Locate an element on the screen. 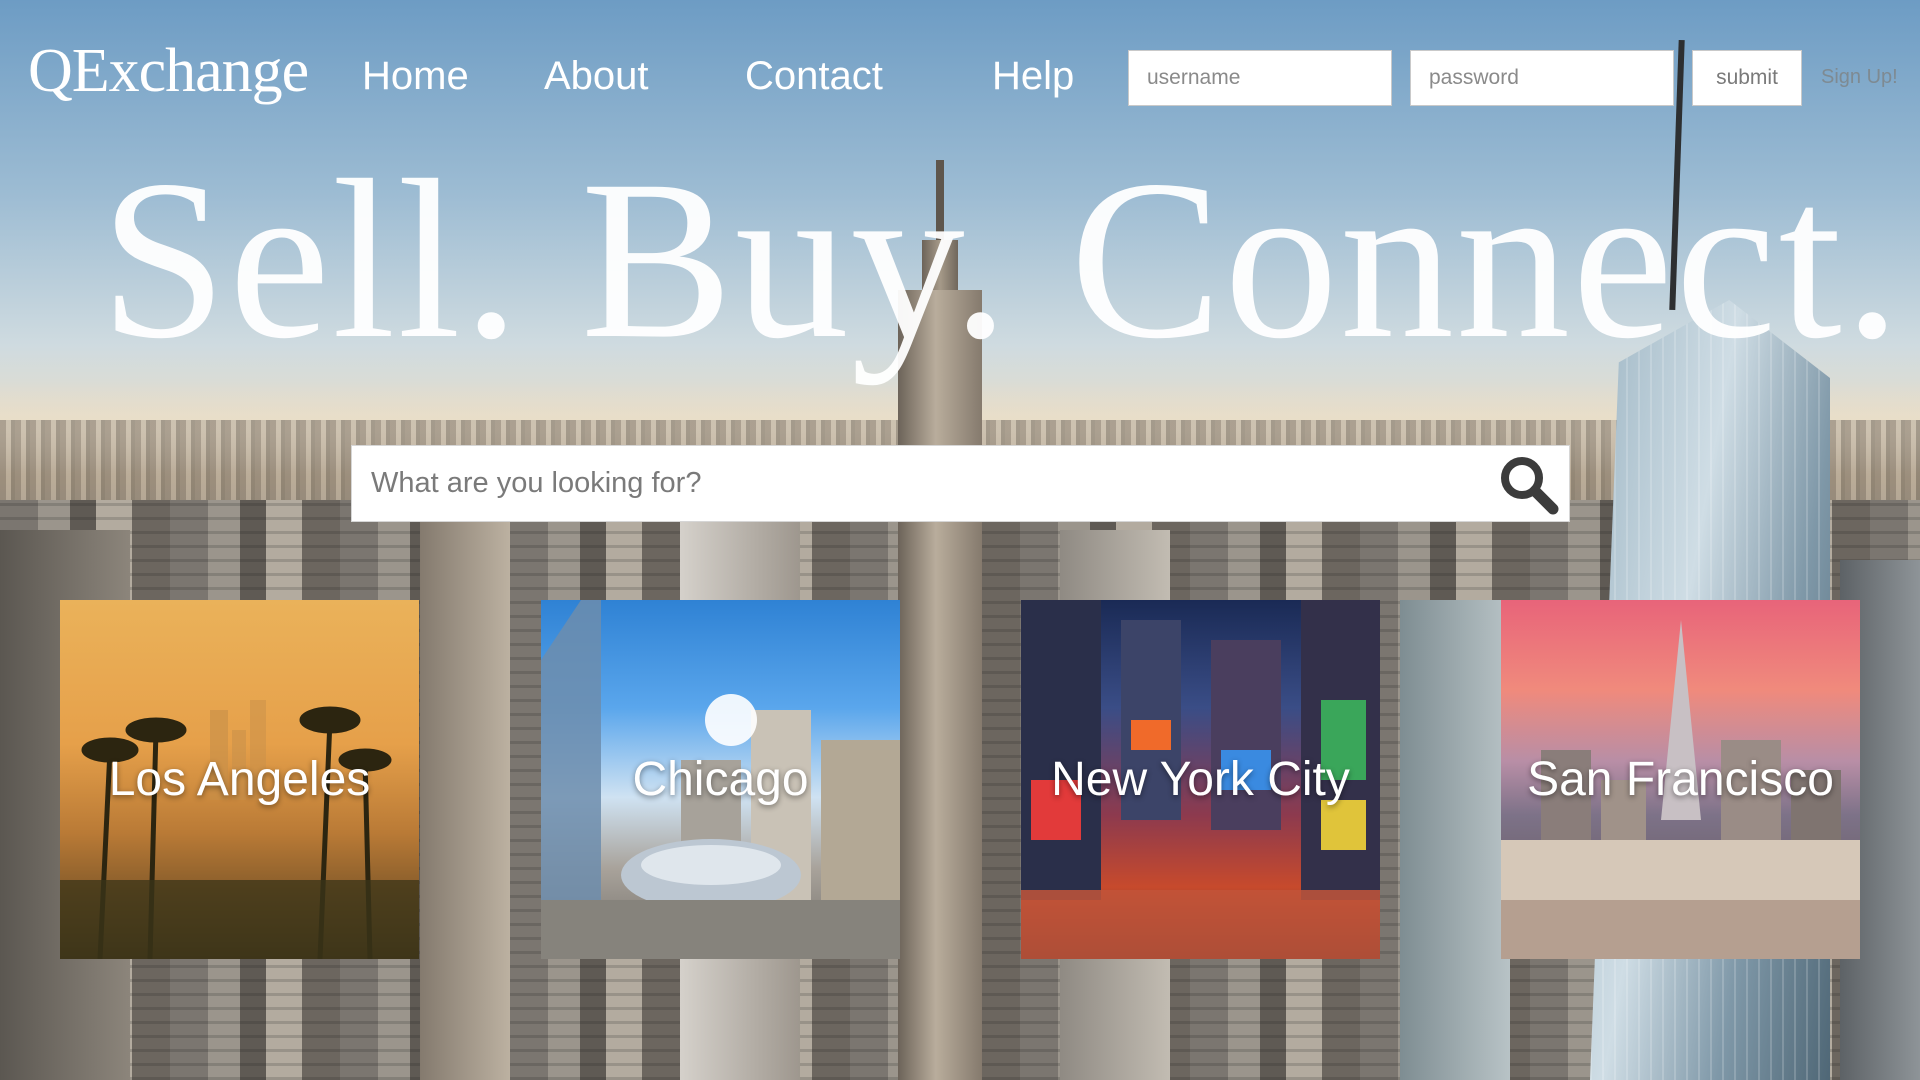  nav-link-contact: Contact is located at coordinates (814, 76).